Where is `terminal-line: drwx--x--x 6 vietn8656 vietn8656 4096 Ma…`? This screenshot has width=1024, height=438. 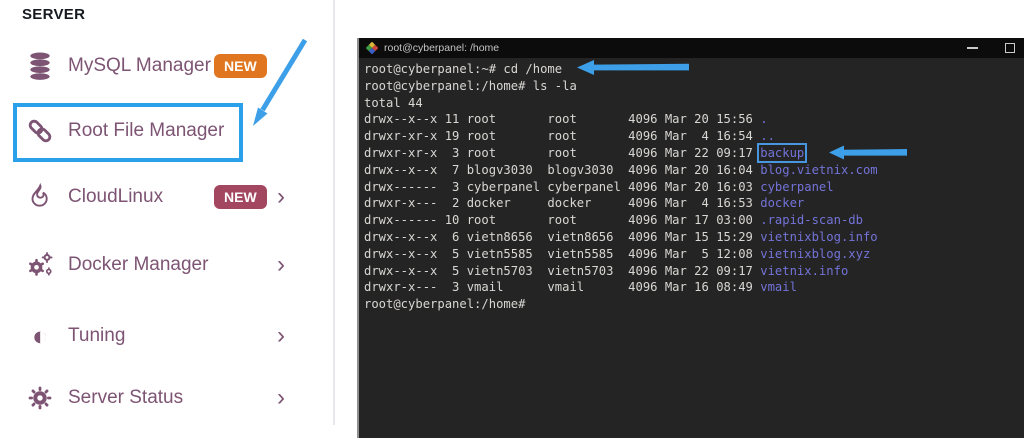 terminal-line: drwx--x--x 6 vietn8656 vietn8656 4096 Ma… is located at coordinates (621, 236).